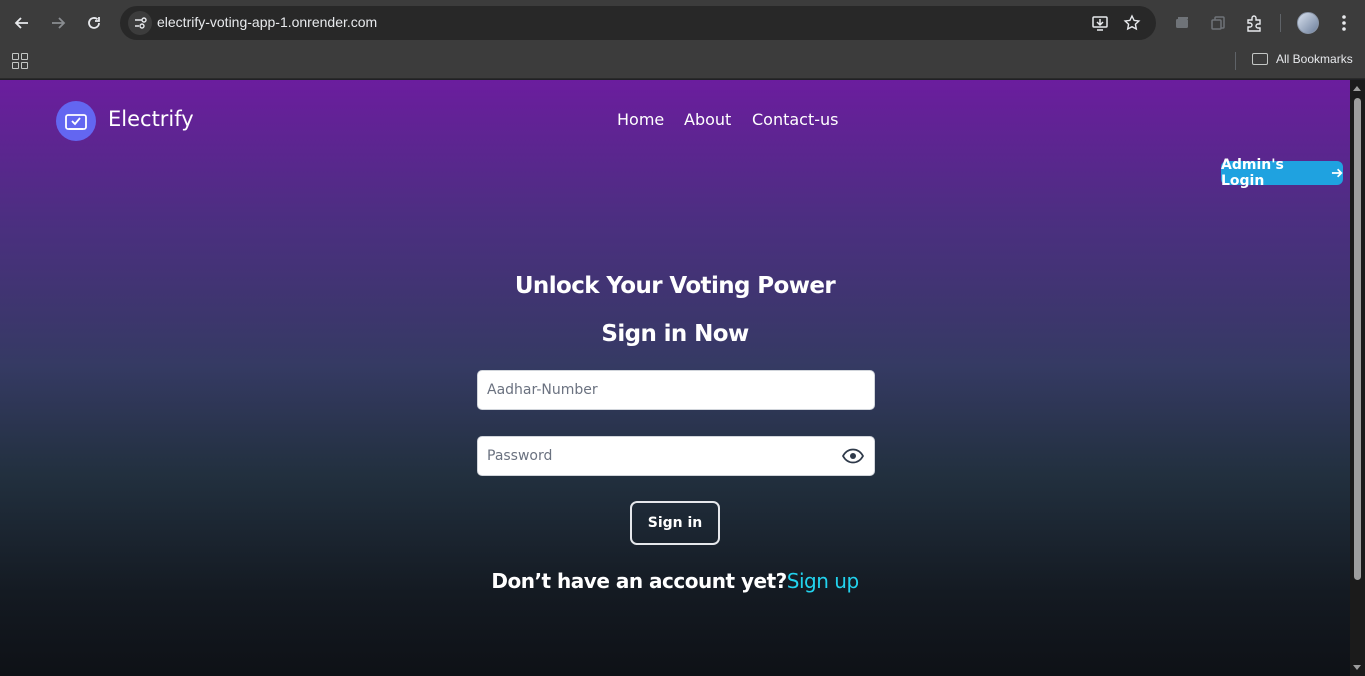 This screenshot has height=676, width=1365. Describe the element at coordinates (1357, 667) in the screenshot. I see `scroll-down-icon` at that location.